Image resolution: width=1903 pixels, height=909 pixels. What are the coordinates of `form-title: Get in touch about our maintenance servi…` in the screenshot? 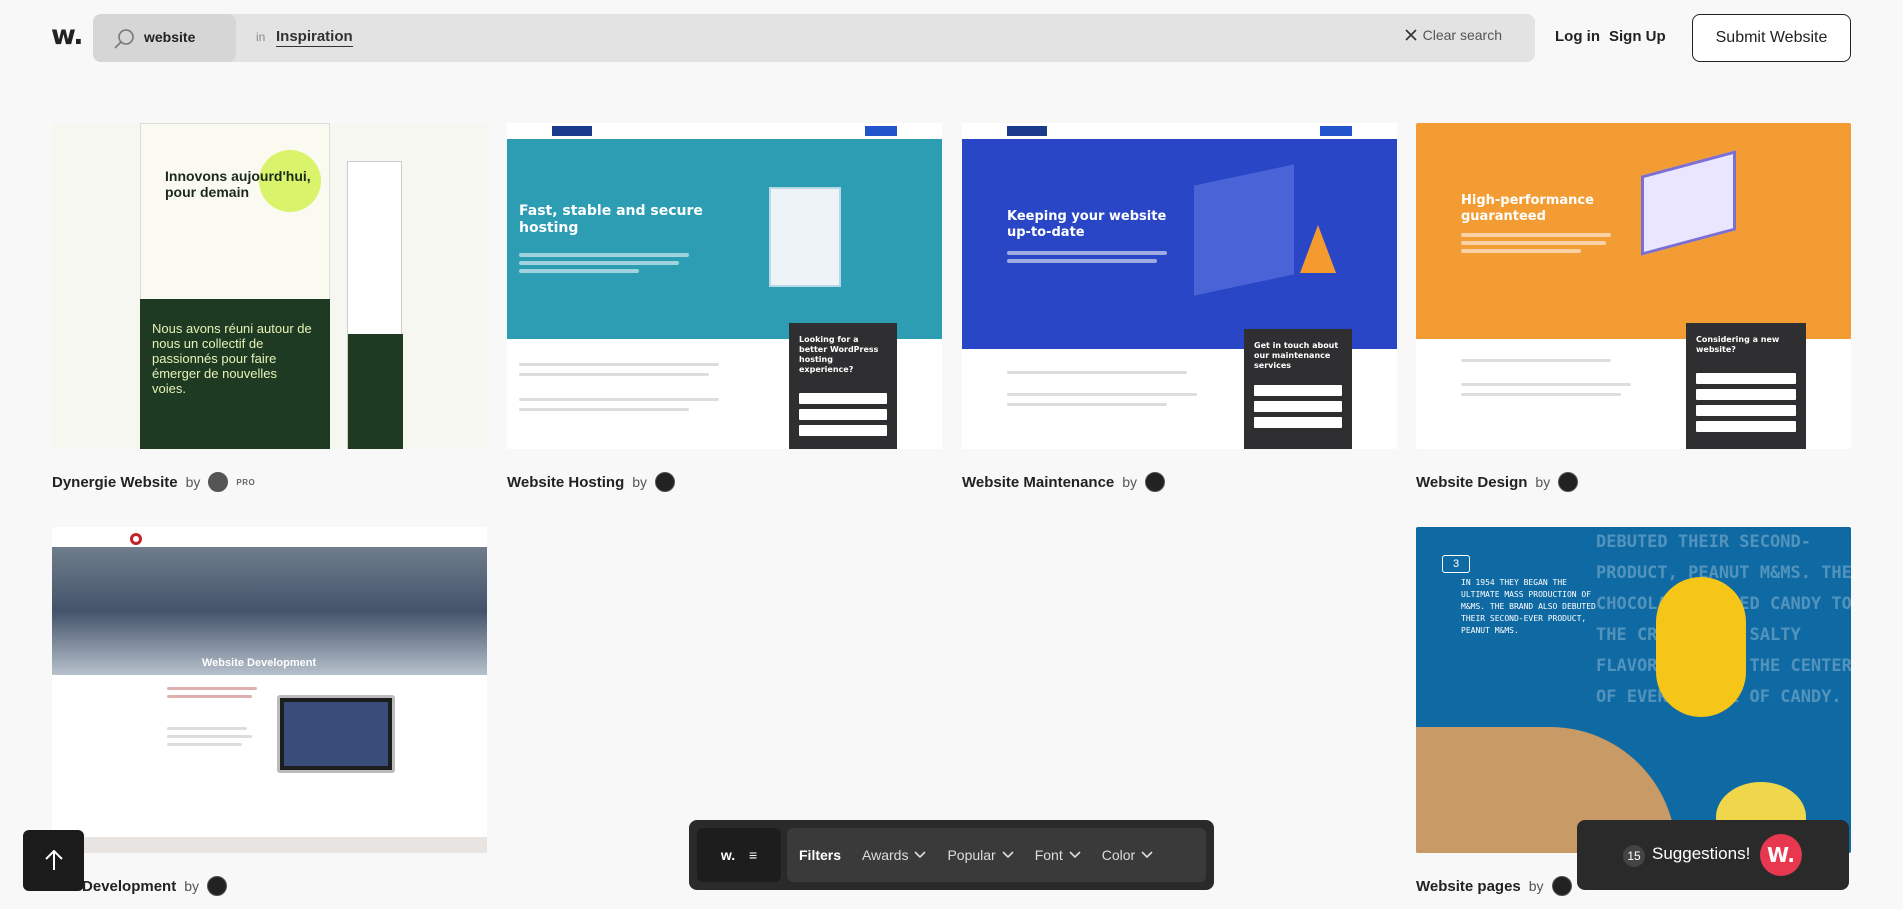 It's located at (1296, 355).